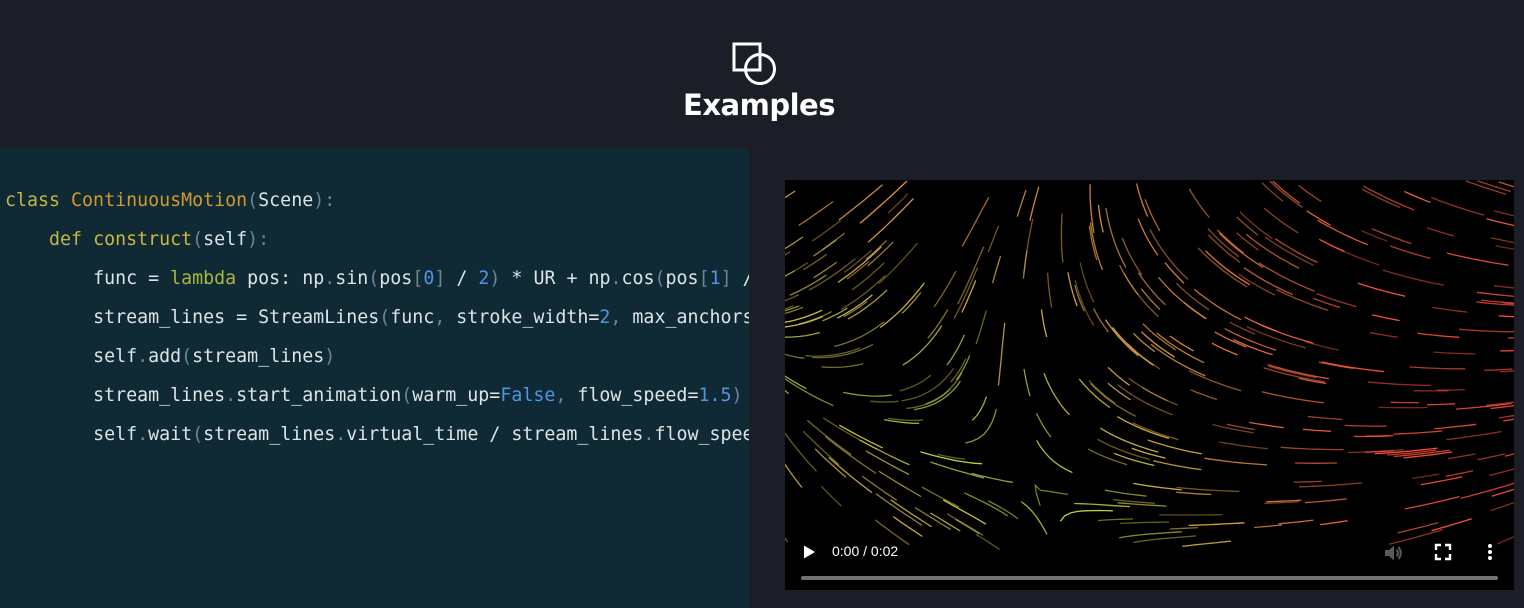 This screenshot has height=608, width=1524. What do you see at coordinates (1490, 552) in the screenshot?
I see `more-vert-icon` at bounding box center [1490, 552].